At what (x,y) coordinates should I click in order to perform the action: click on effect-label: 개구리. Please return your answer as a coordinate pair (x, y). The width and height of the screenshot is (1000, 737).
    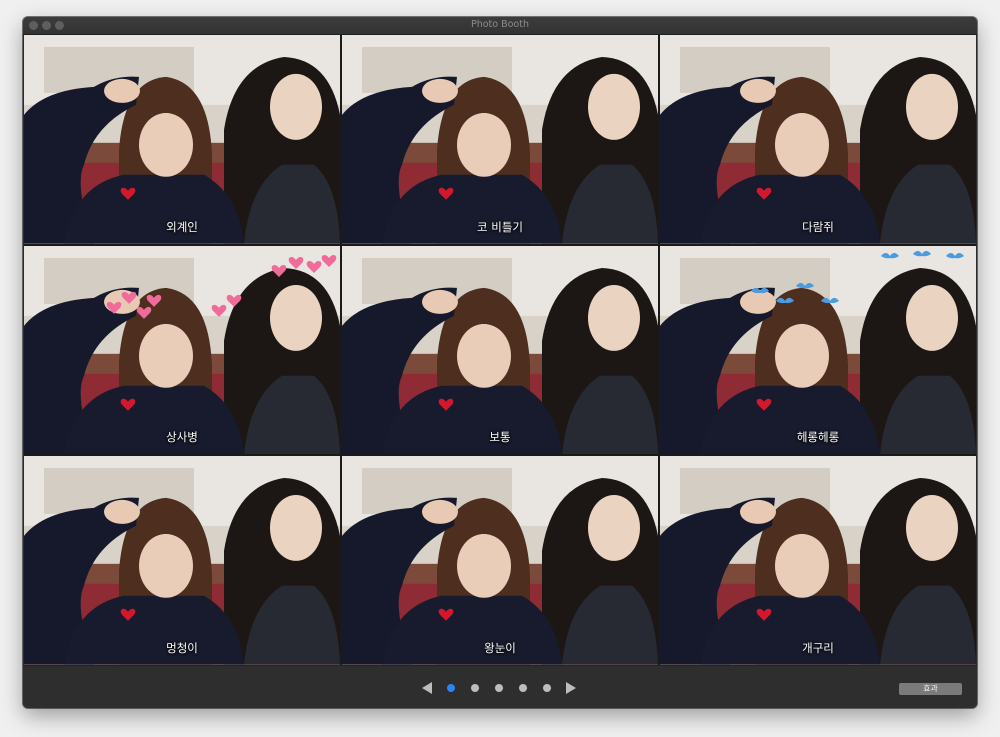
    Looking at the image, I should click on (818, 648).